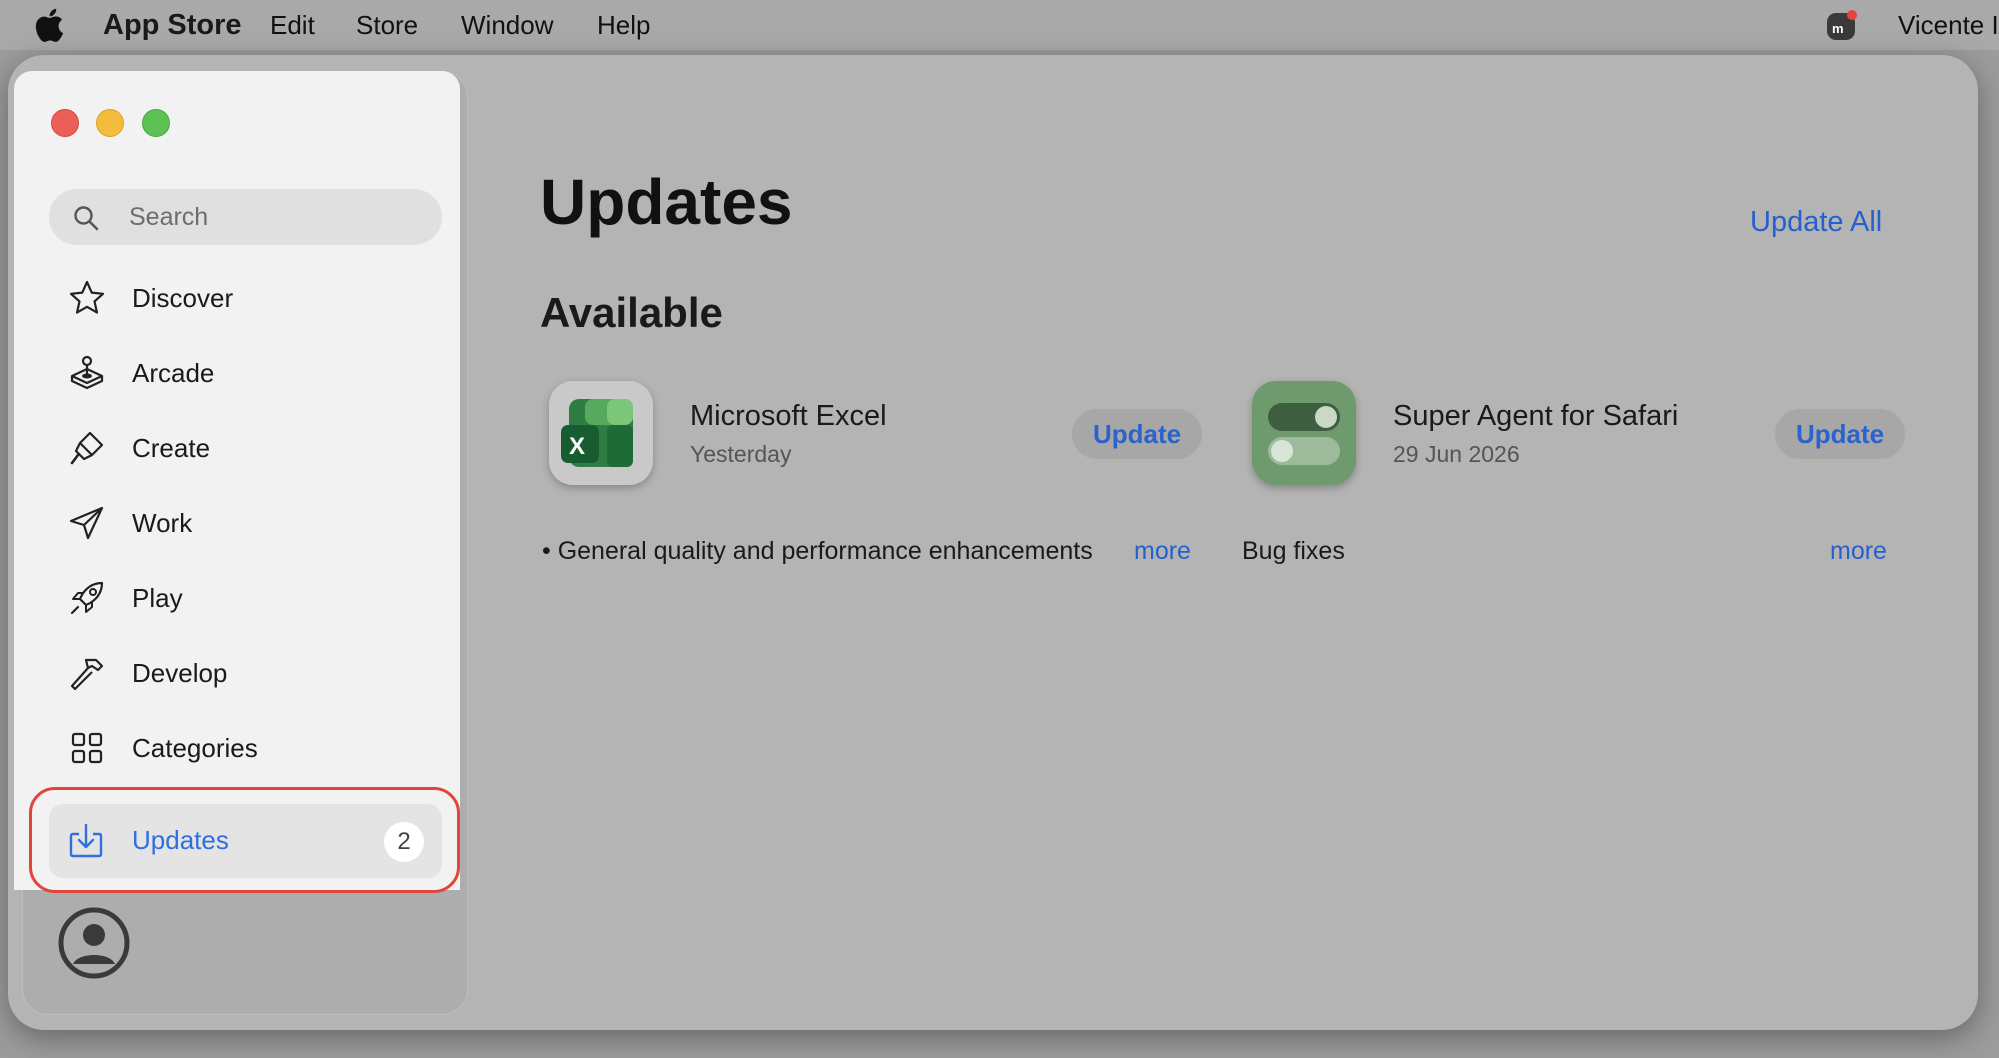  What do you see at coordinates (788, 416) in the screenshot?
I see `app-name: Microsoft Excel` at bounding box center [788, 416].